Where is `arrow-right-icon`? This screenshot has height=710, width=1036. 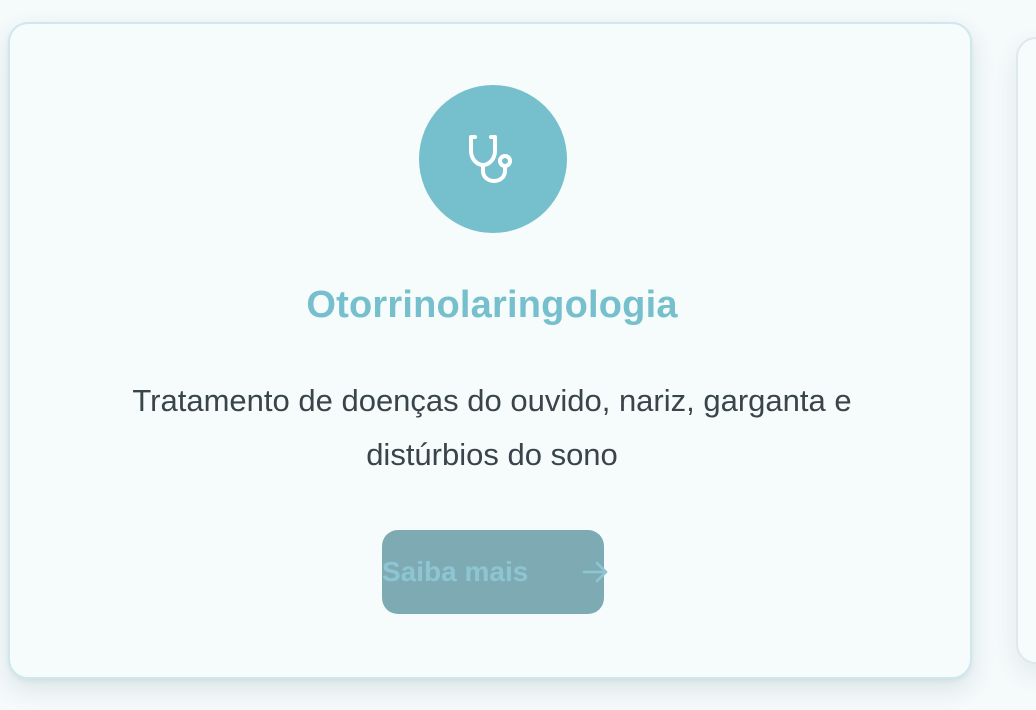 arrow-right-icon is located at coordinates (595, 572).